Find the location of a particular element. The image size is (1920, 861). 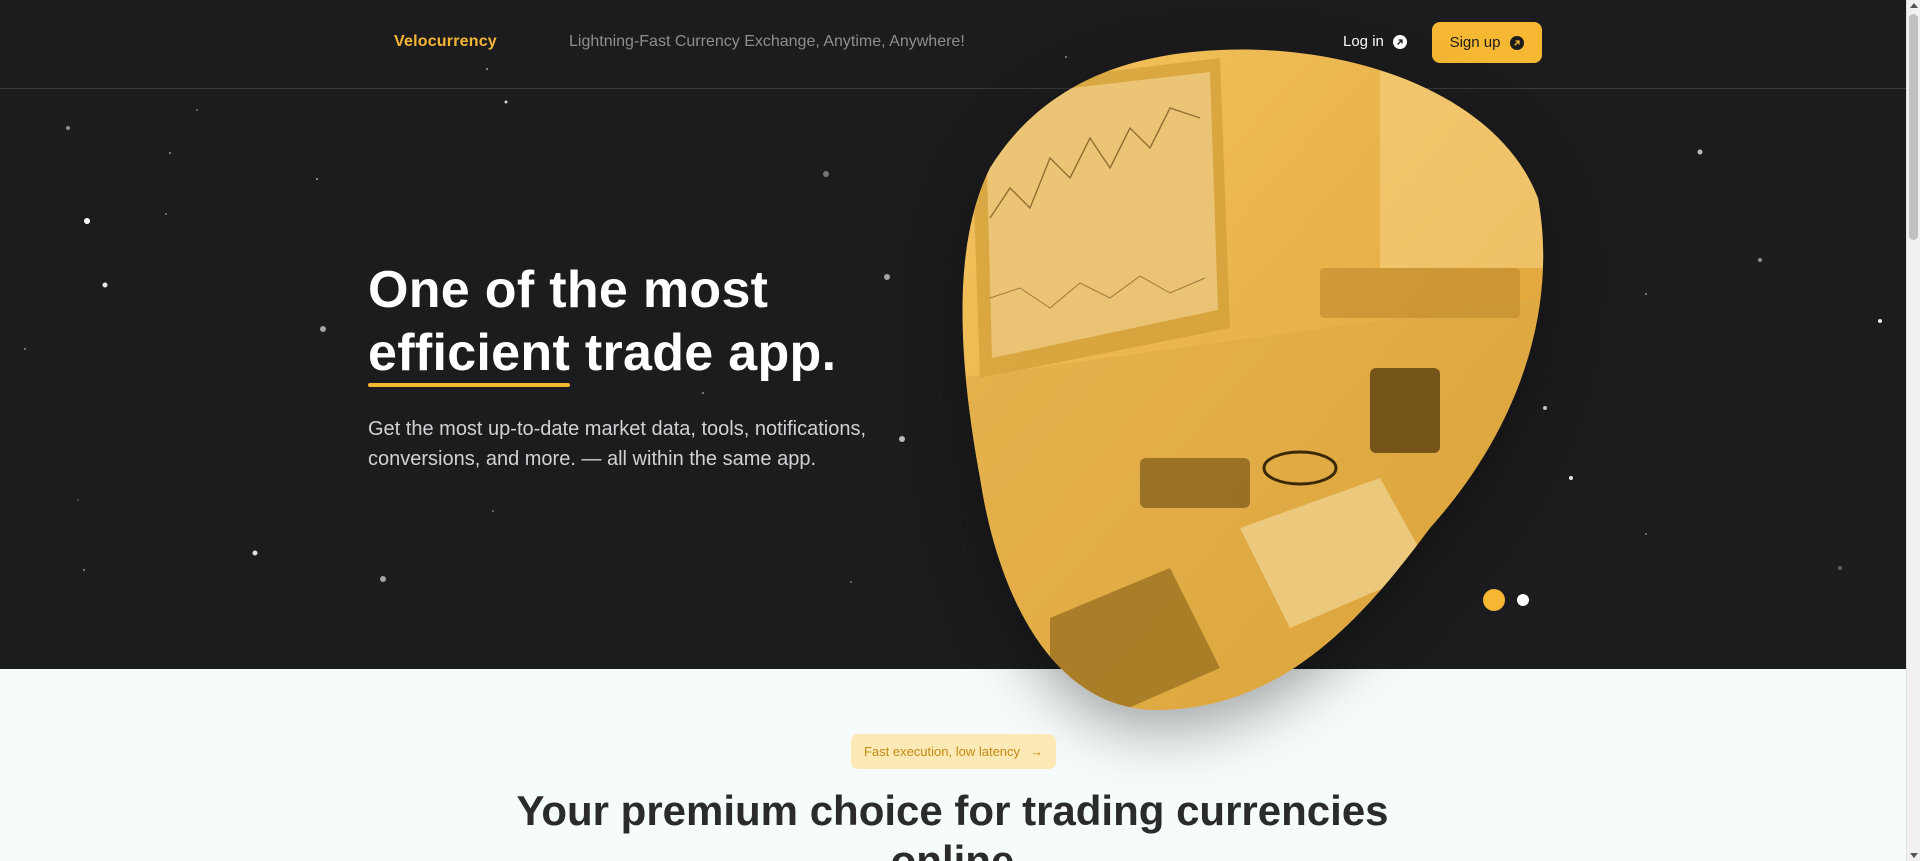

feature-pill-button: Fast execution, low latency → is located at coordinates (953, 751).